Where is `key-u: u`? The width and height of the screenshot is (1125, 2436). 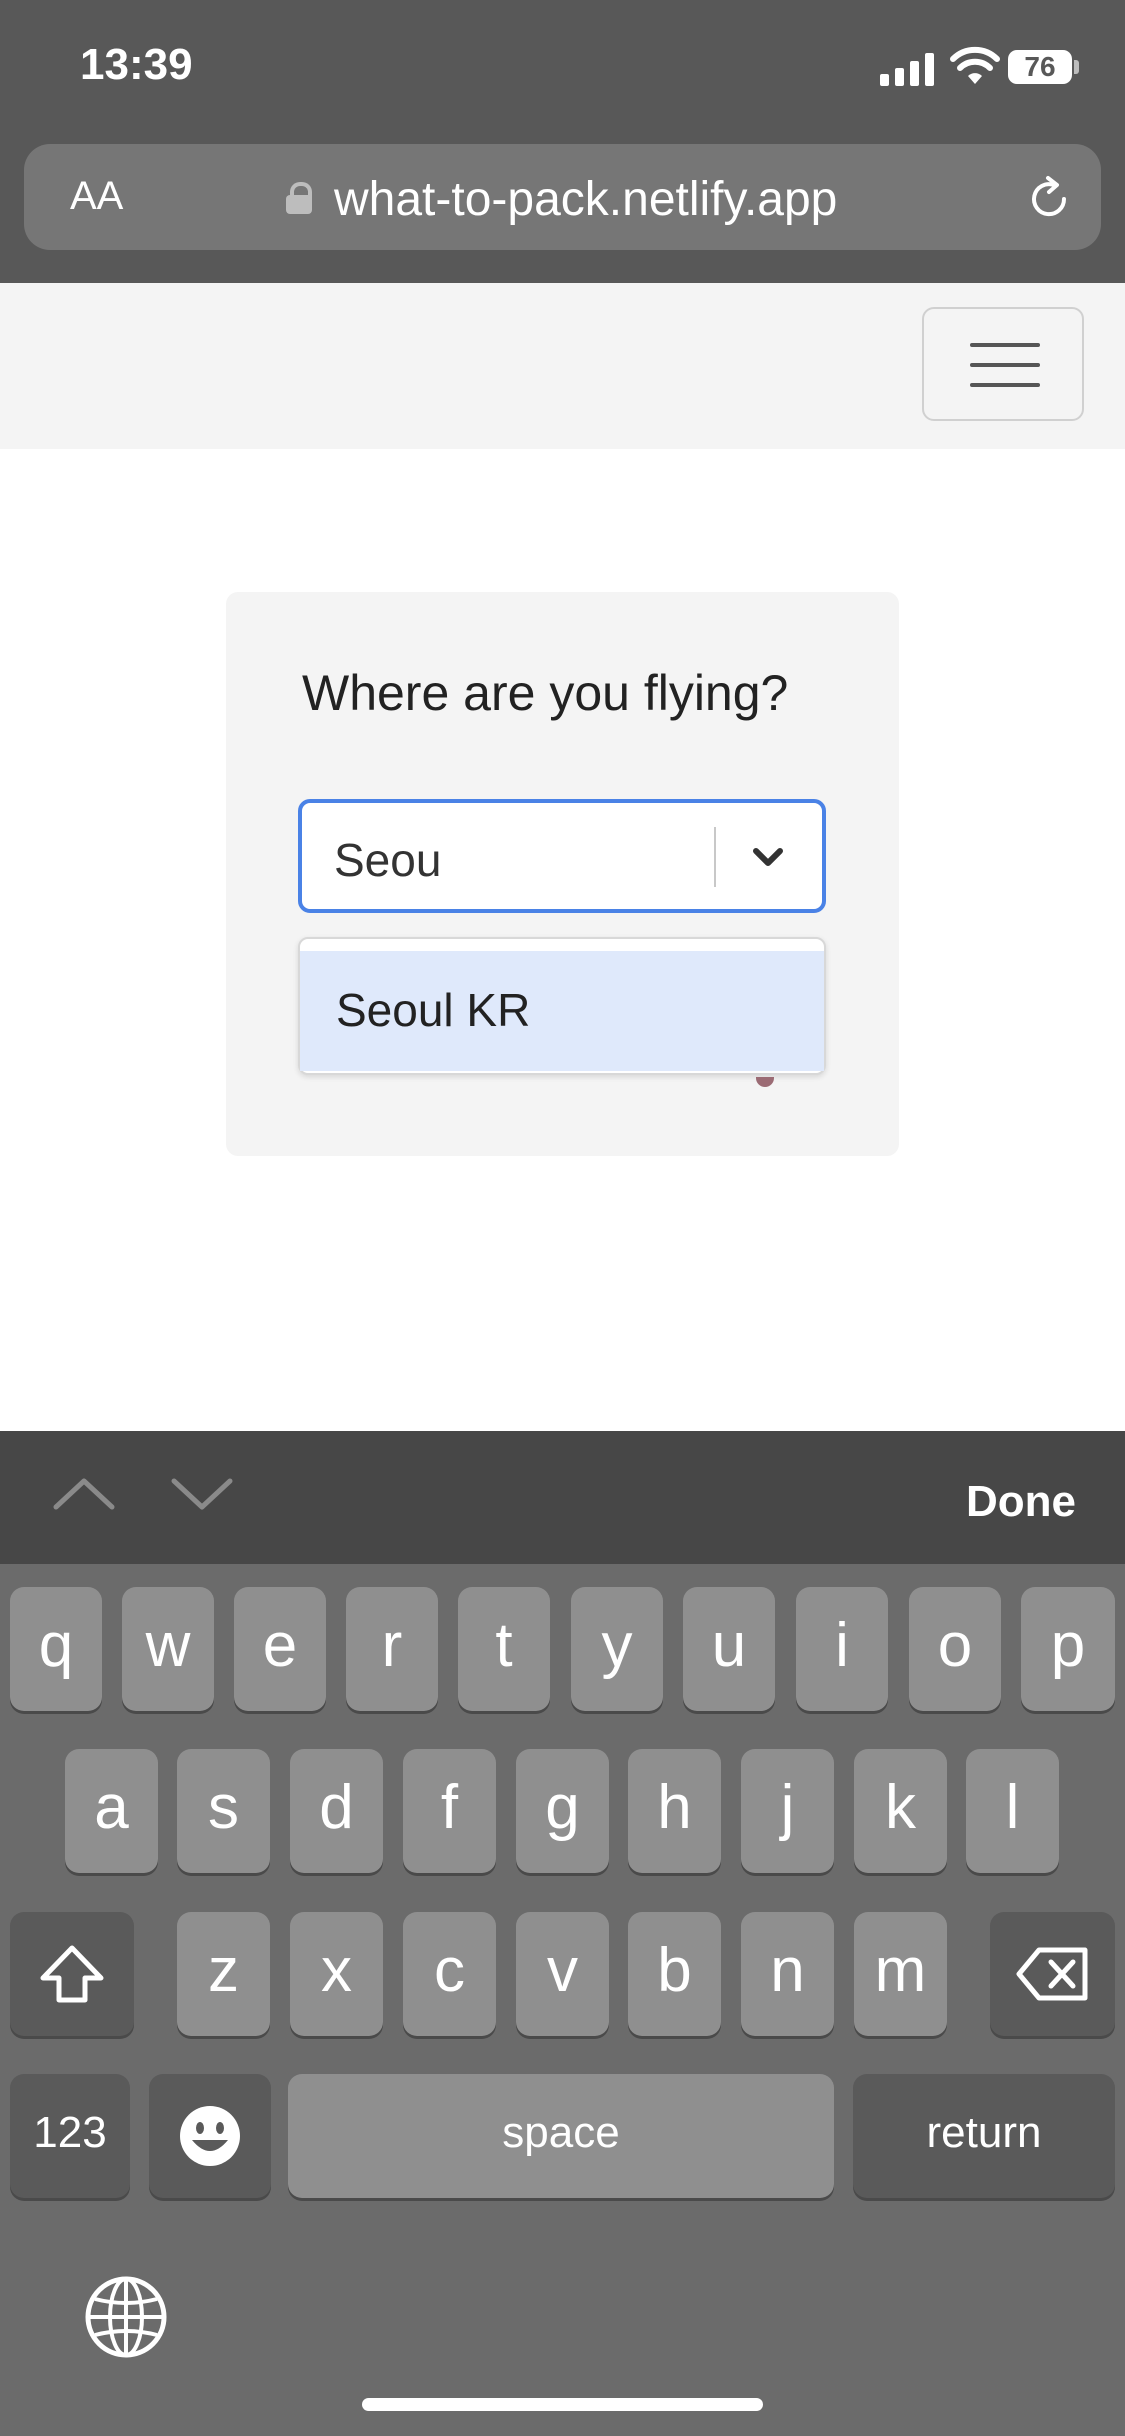 key-u: u is located at coordinates (729, 1649).